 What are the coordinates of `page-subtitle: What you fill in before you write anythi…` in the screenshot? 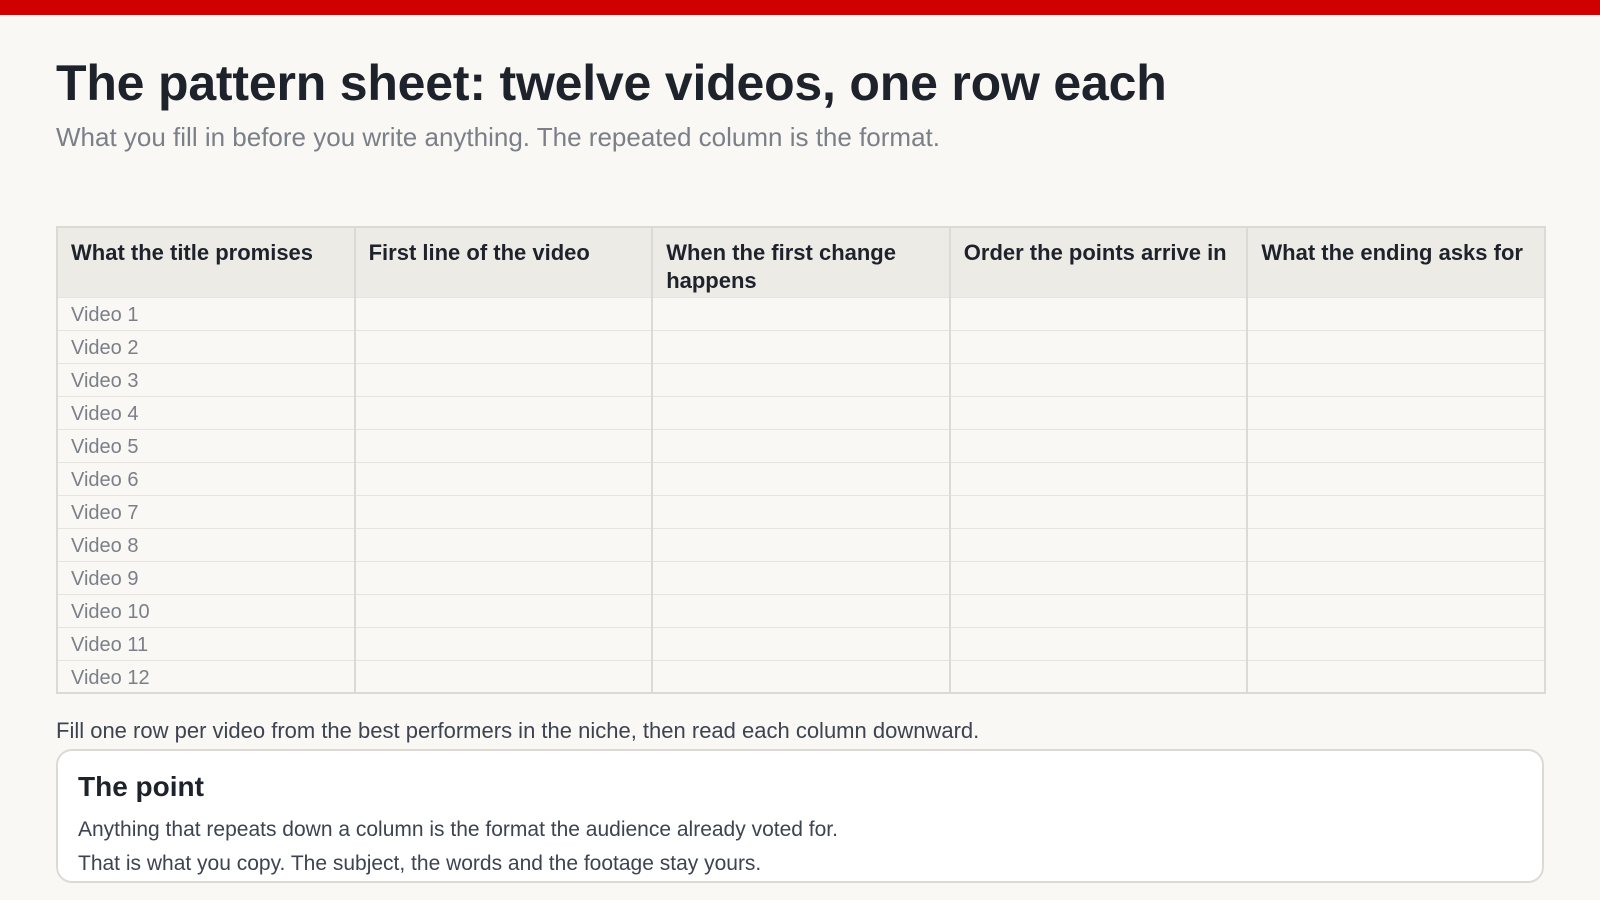 It's located at (498, 137).